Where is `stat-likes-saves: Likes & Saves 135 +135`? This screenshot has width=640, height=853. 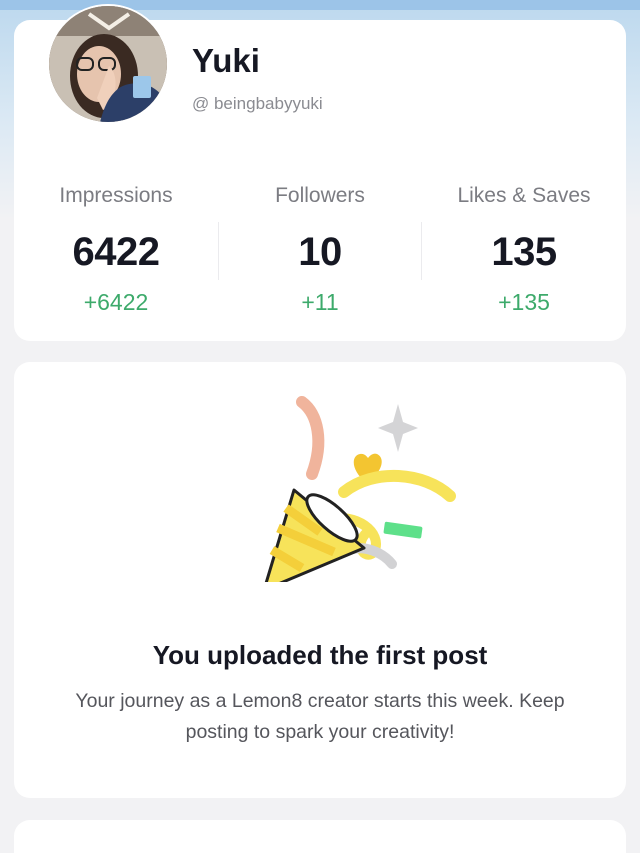 stat-likes-saves: Likes & Saves 135 +135 is located at coordinates (524, 255).